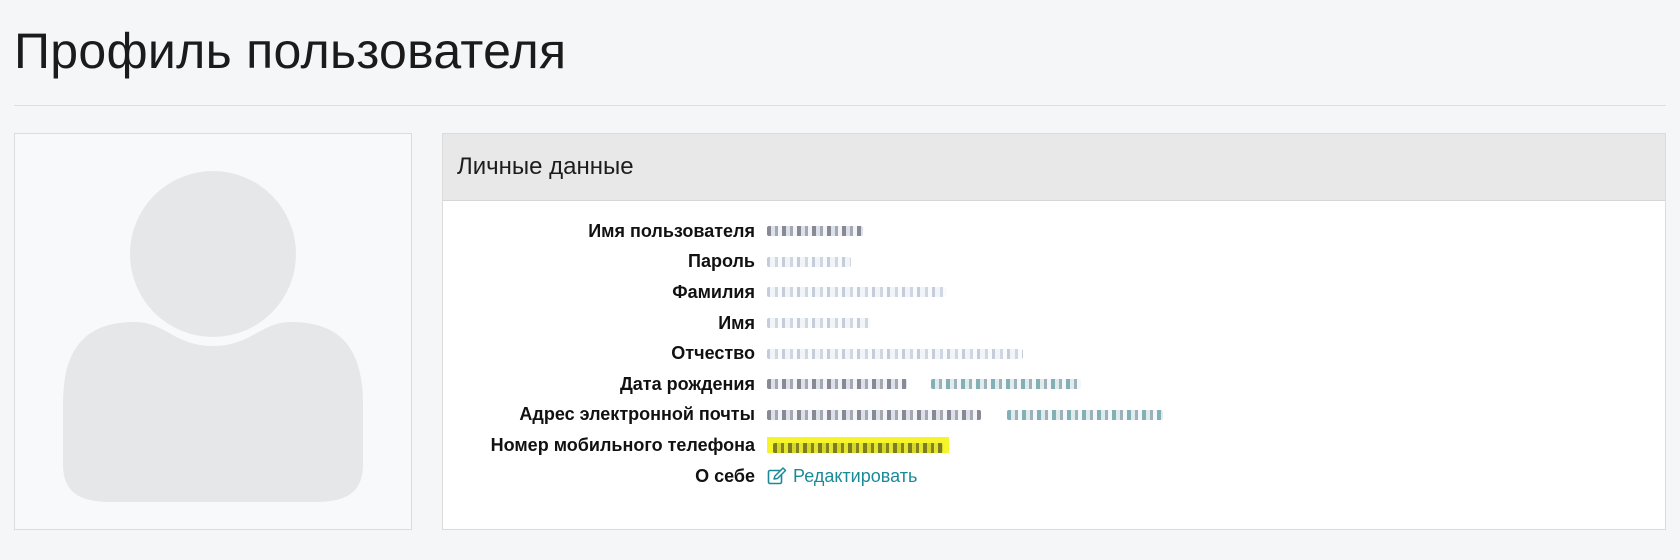 The height and width of the screenshot is (560, 1680). I want to click on field-label: Отчество, so click(713, 353).